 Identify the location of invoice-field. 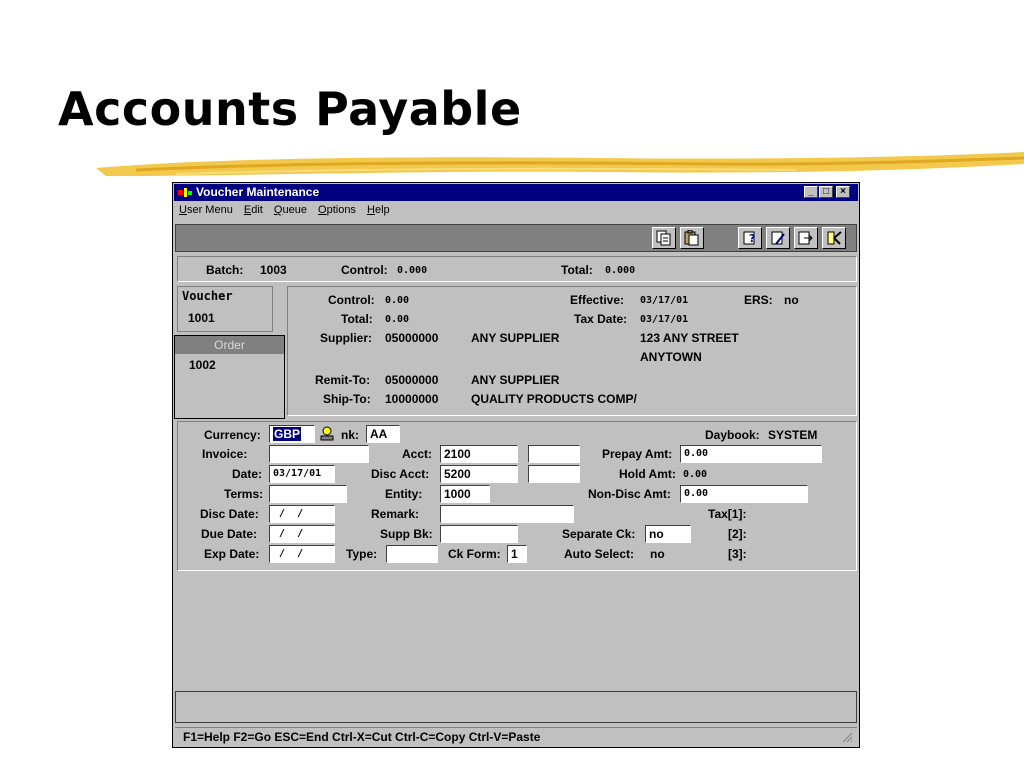
(319, 454).